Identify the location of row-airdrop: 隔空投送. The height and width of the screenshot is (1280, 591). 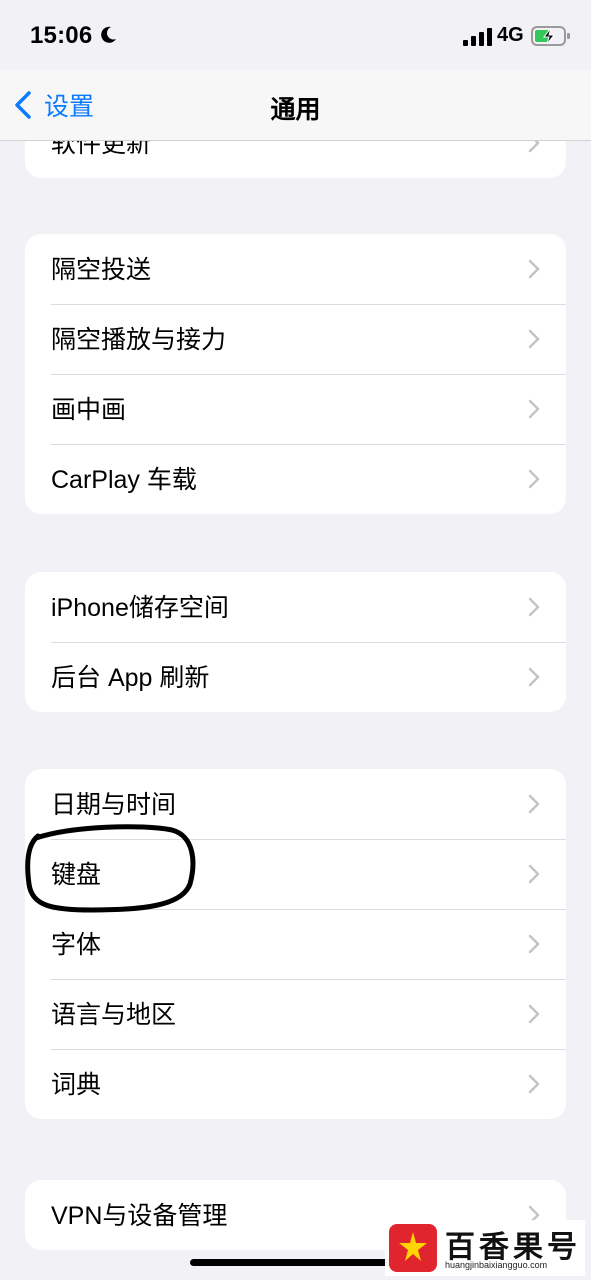
(295, 269).